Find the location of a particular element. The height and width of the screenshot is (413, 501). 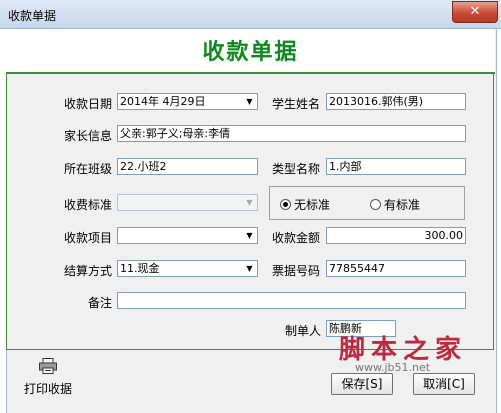

save-button-label: 保存[S] is located at coordinates (362, 384).